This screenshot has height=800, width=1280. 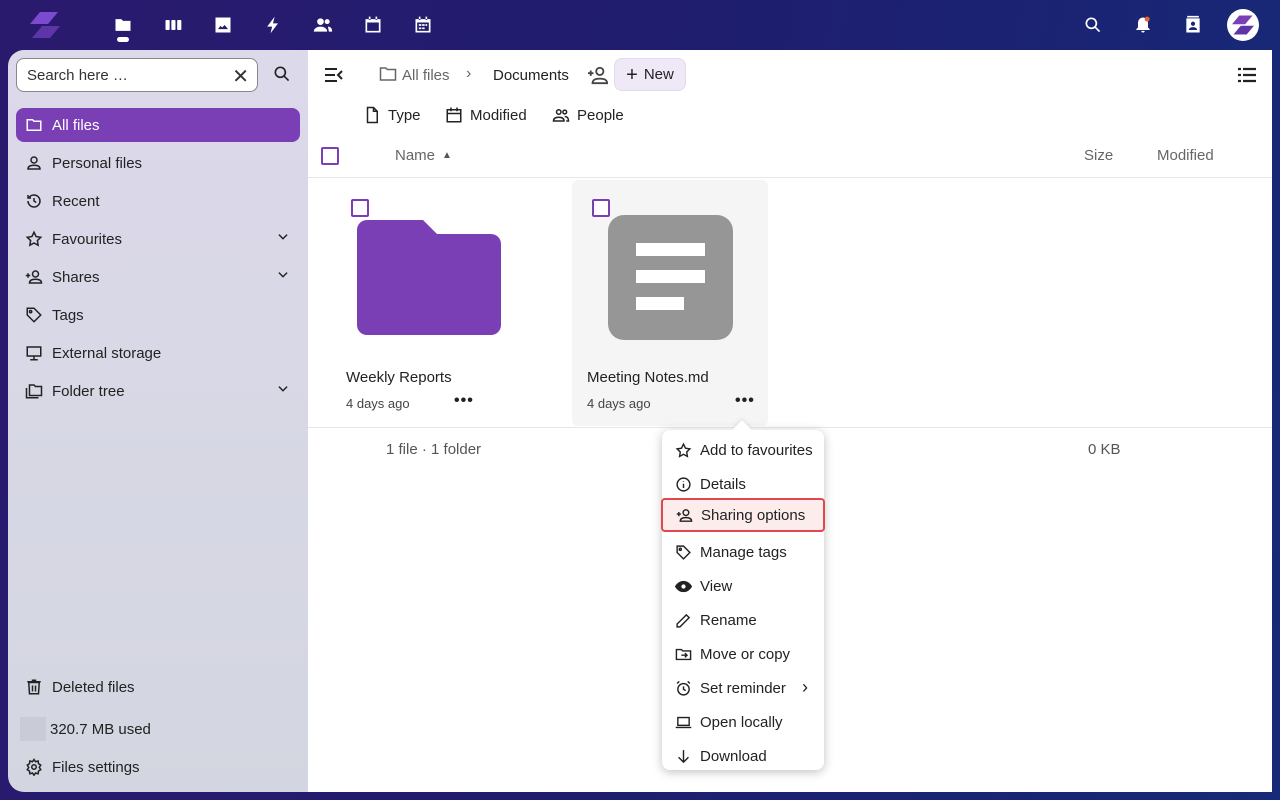 What do you see at coordinates (372, 115) in the screenshot?
I see `file-icon` at bounding box center [372, 115].